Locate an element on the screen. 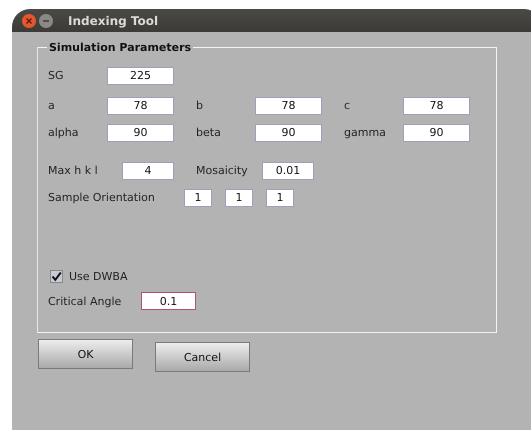 This screenshot has width=531, height=430. checkbox is located at coordinates (56, 276).